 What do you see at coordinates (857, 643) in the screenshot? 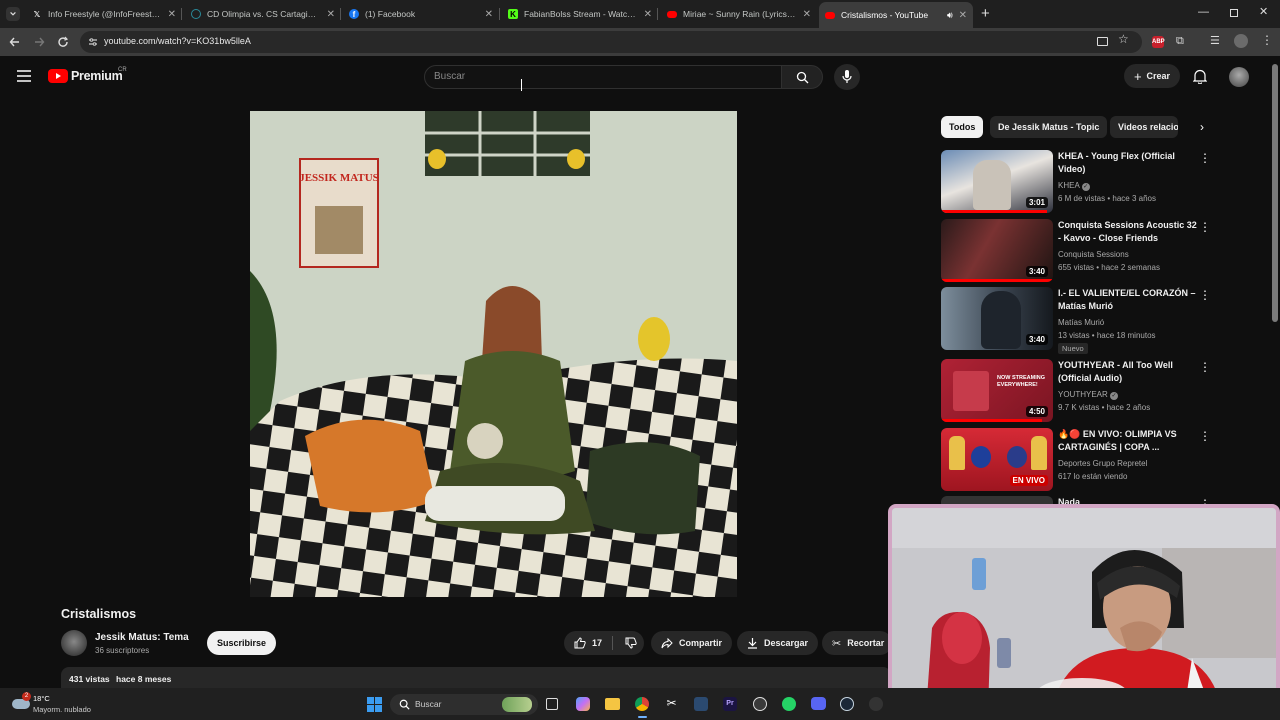
I see `clip-button: ✂ Recortar` at bounding box center [857, 643].